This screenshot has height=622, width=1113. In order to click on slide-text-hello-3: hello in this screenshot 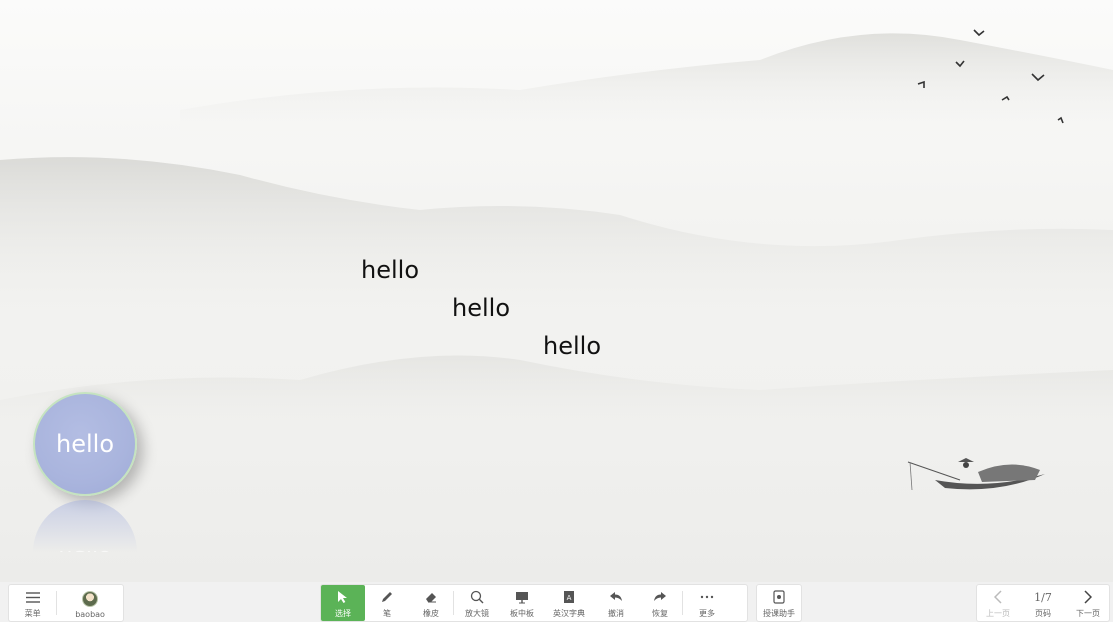, I will do `click(572, 346)`.